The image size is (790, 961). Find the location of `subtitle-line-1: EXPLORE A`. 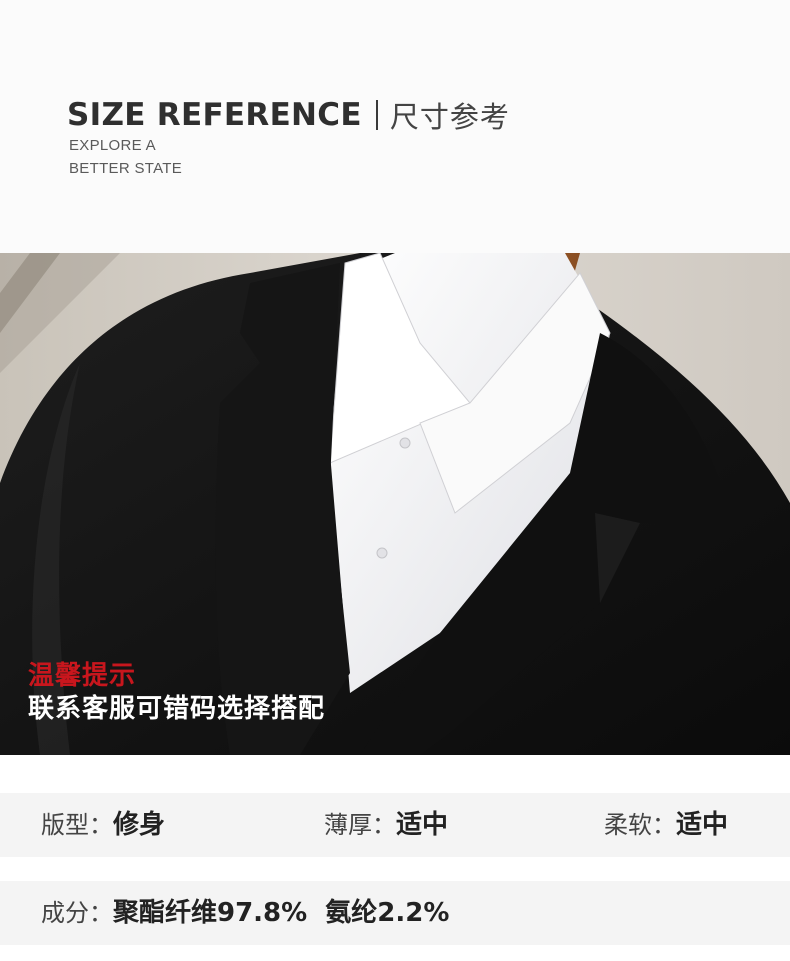

subtitle-line-1: EXPLORE A is located at coordinates (112, 145).